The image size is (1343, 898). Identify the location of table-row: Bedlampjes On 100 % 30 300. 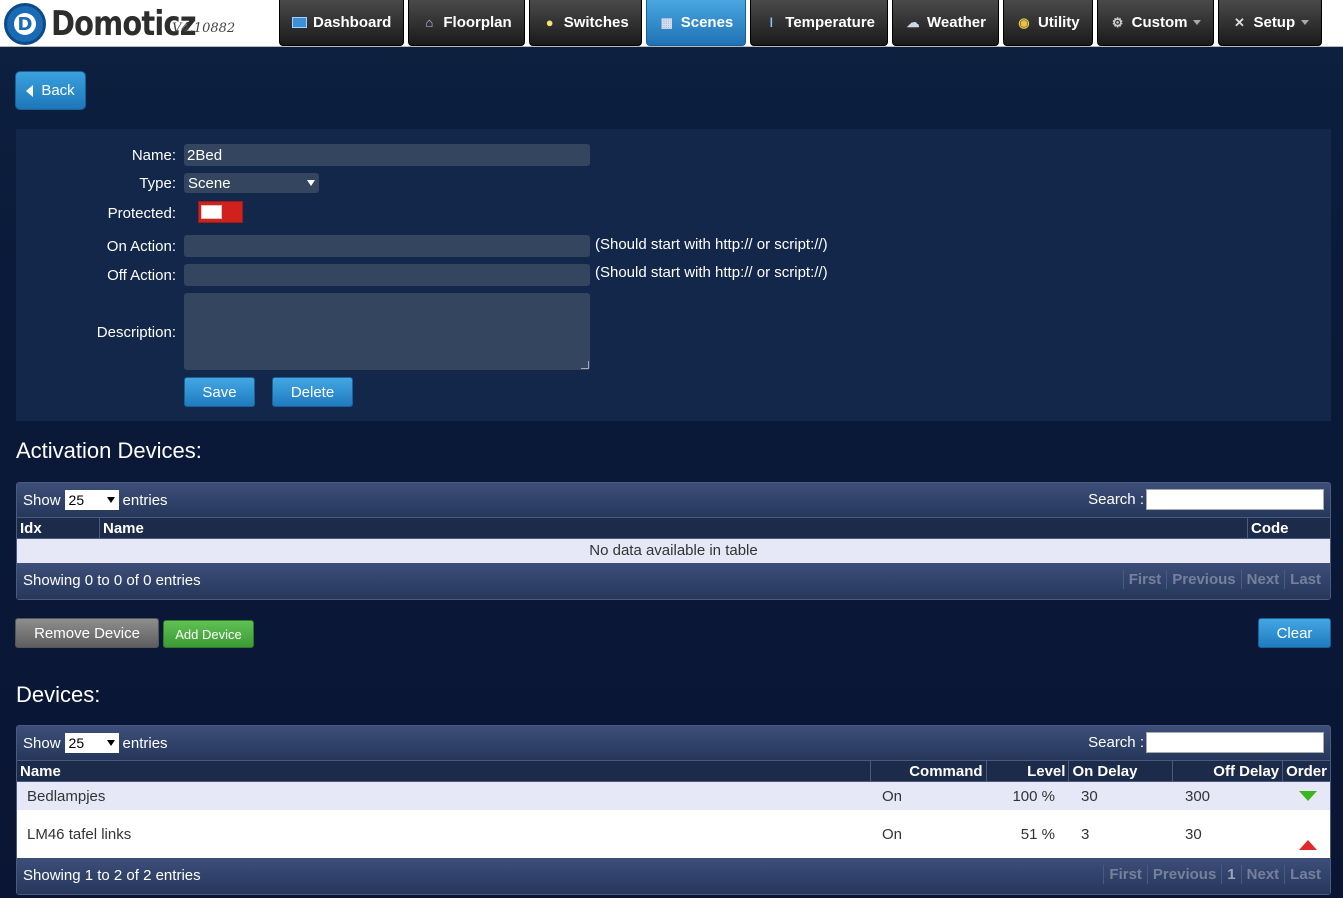
(673, 796).